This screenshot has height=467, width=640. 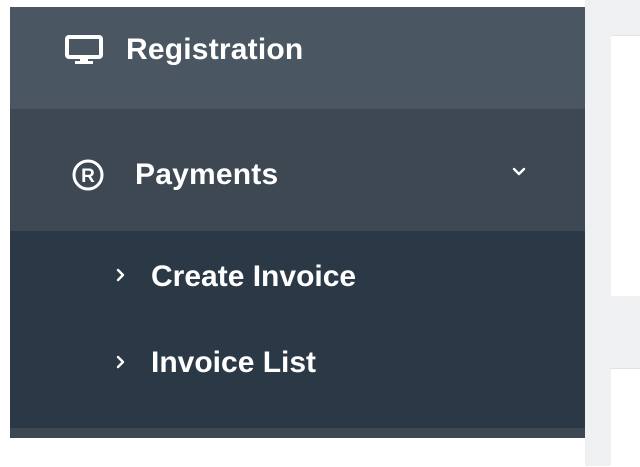 I want to click on monitor-icon, so click(x=84, y=49).